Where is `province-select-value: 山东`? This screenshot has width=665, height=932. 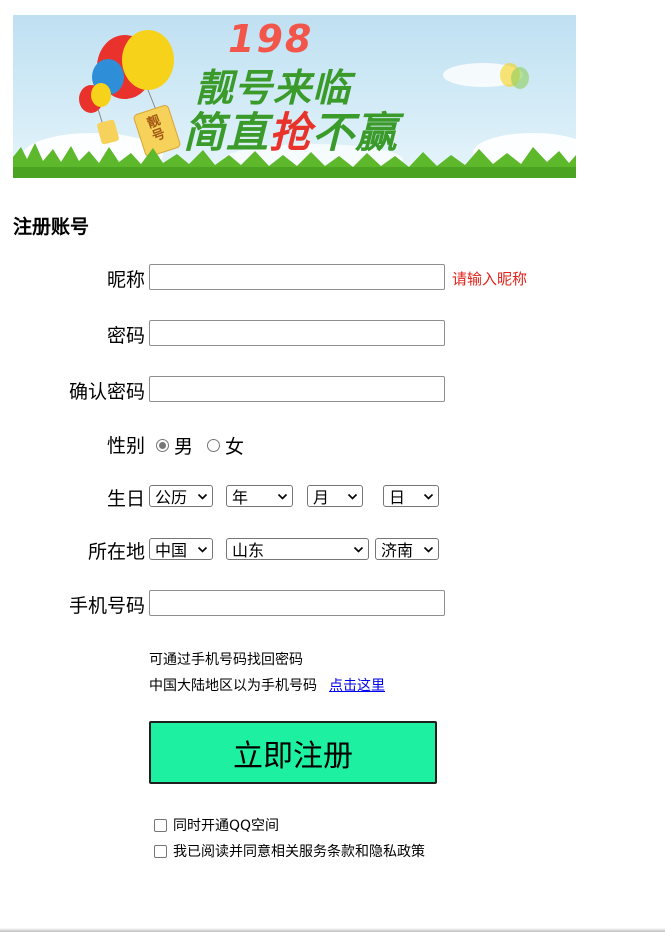 province-select-value: 山东 is located at coordinates (248, 550).